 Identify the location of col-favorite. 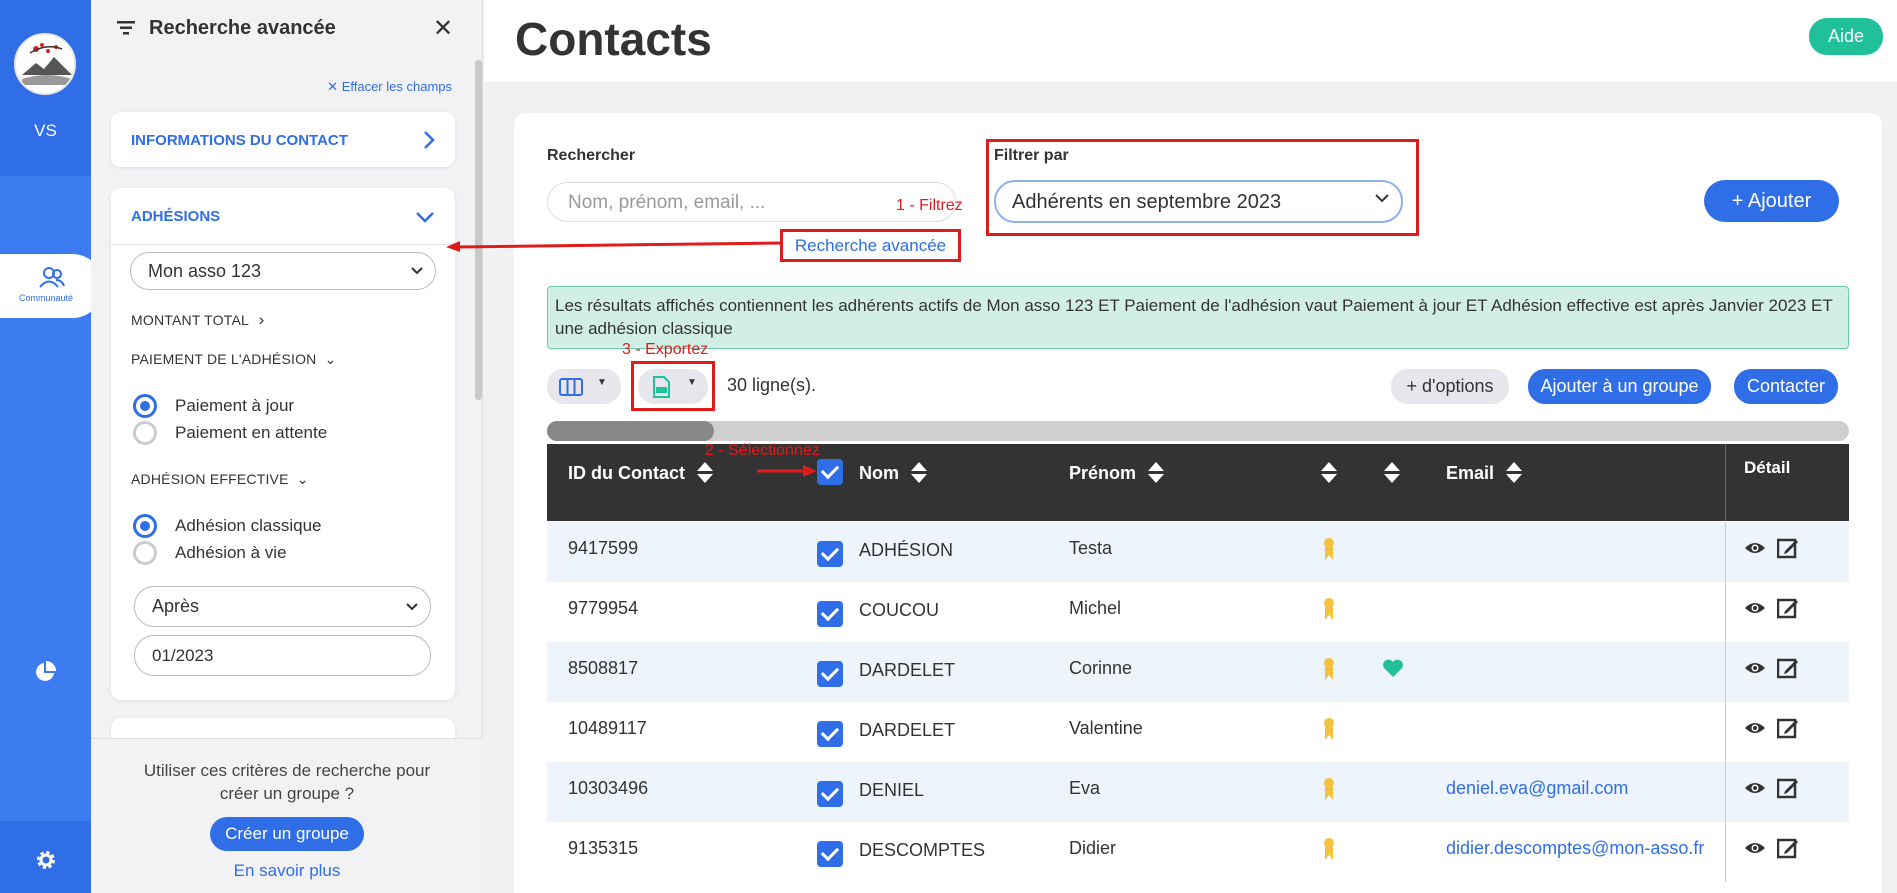
(1392, 473).